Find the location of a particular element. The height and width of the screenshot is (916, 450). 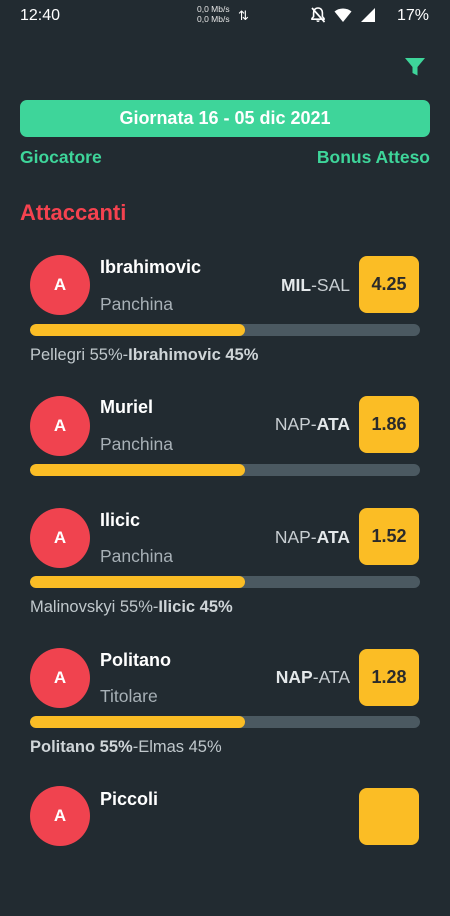

wifi-icon is located at coordinates (343, 15).